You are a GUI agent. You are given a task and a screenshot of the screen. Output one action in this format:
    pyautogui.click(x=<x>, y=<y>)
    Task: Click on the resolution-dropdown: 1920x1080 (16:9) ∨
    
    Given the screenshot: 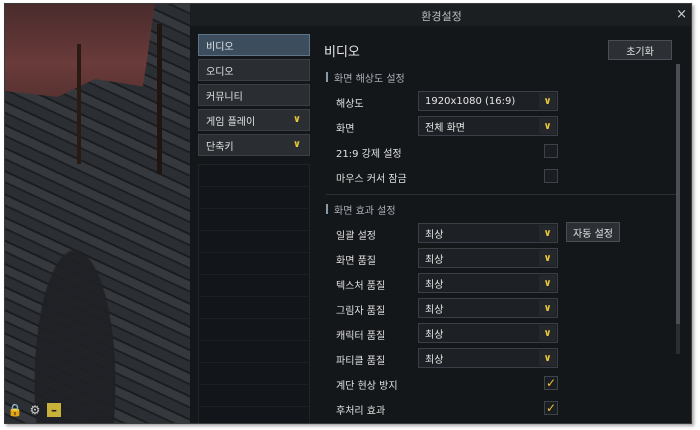 What is the action you would take?
    pyautogui.click(x=488, y=101)
    